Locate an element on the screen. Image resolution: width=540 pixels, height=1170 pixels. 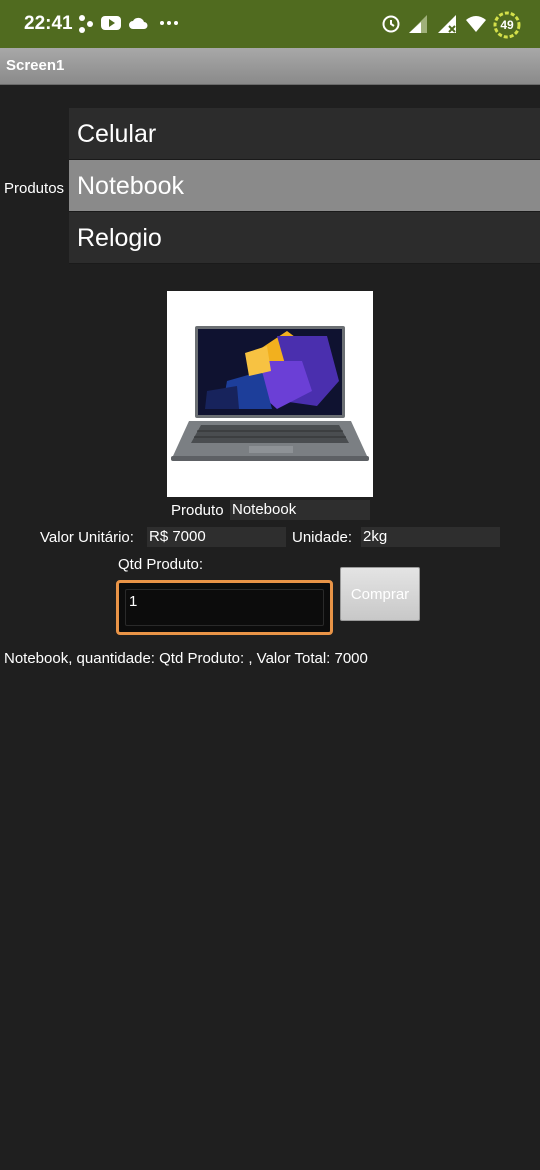
unidade-label: Unidade: is located at coordinates (322, 537).